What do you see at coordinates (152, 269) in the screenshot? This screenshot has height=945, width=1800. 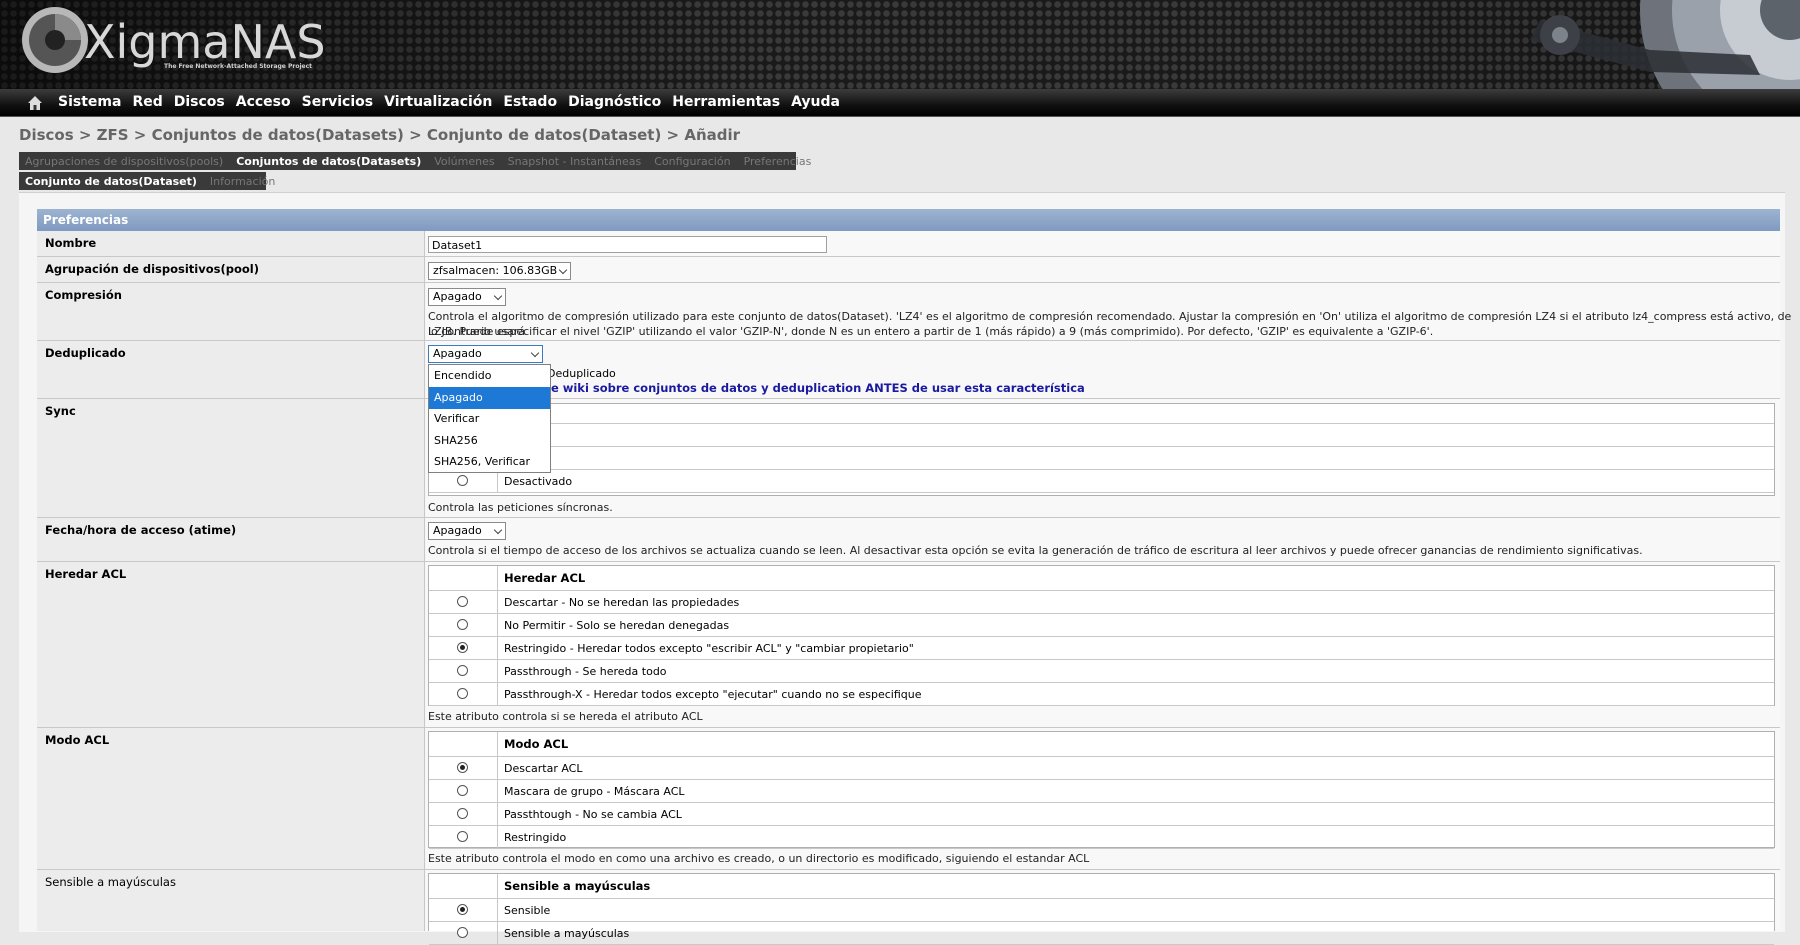 I see `pool-label: Agrupación de dispositivos(pool)` at bounding box center [152, 269].